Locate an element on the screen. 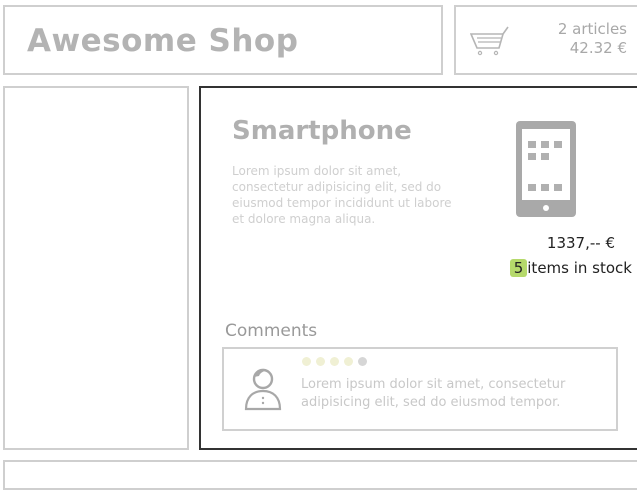  shop-logo: Awesome Shop is located at coordinates (162, 41).